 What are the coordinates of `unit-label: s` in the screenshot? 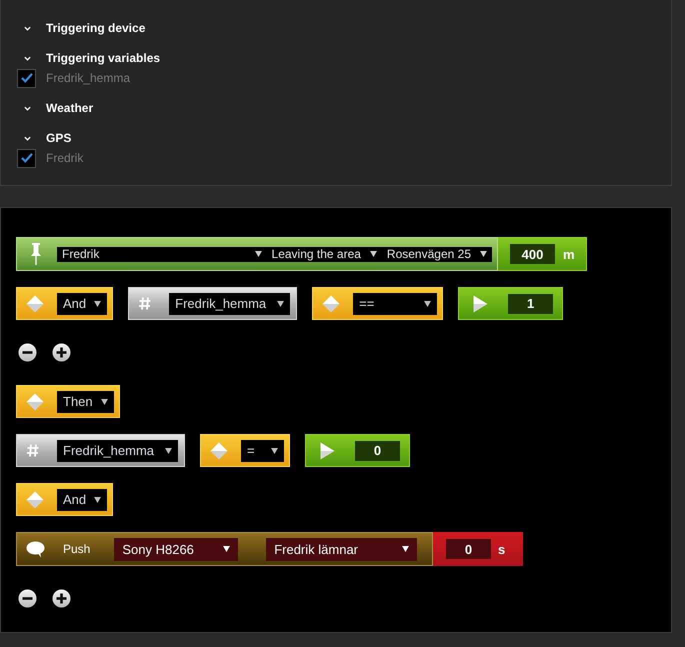 It's located at (502, 549).